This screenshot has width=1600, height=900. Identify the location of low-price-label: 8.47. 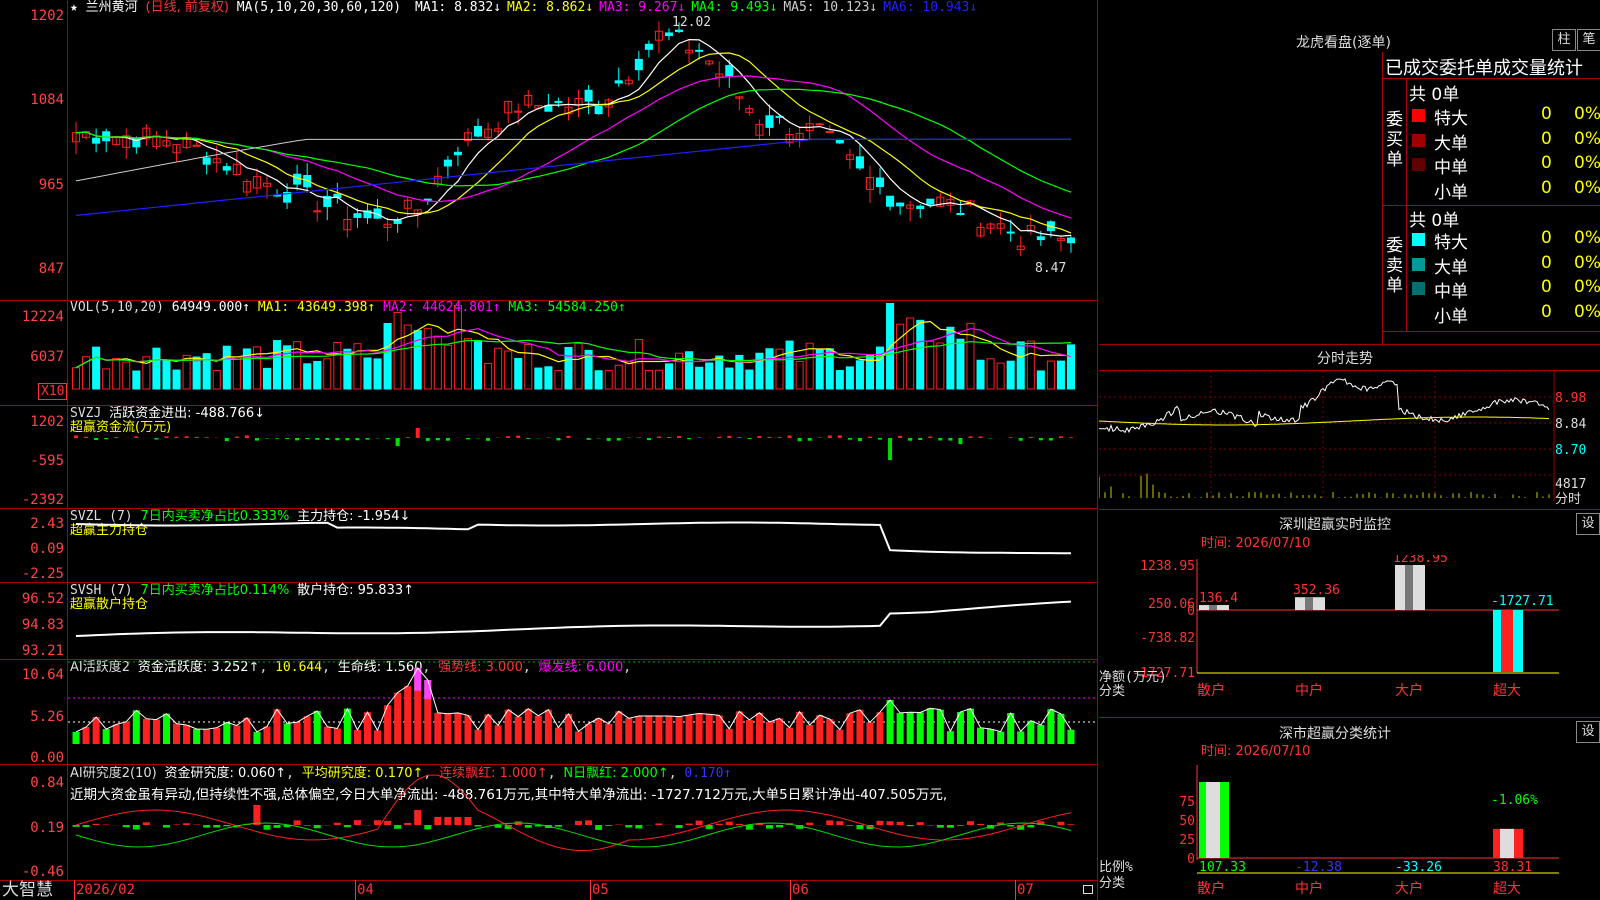
(1051, 268).